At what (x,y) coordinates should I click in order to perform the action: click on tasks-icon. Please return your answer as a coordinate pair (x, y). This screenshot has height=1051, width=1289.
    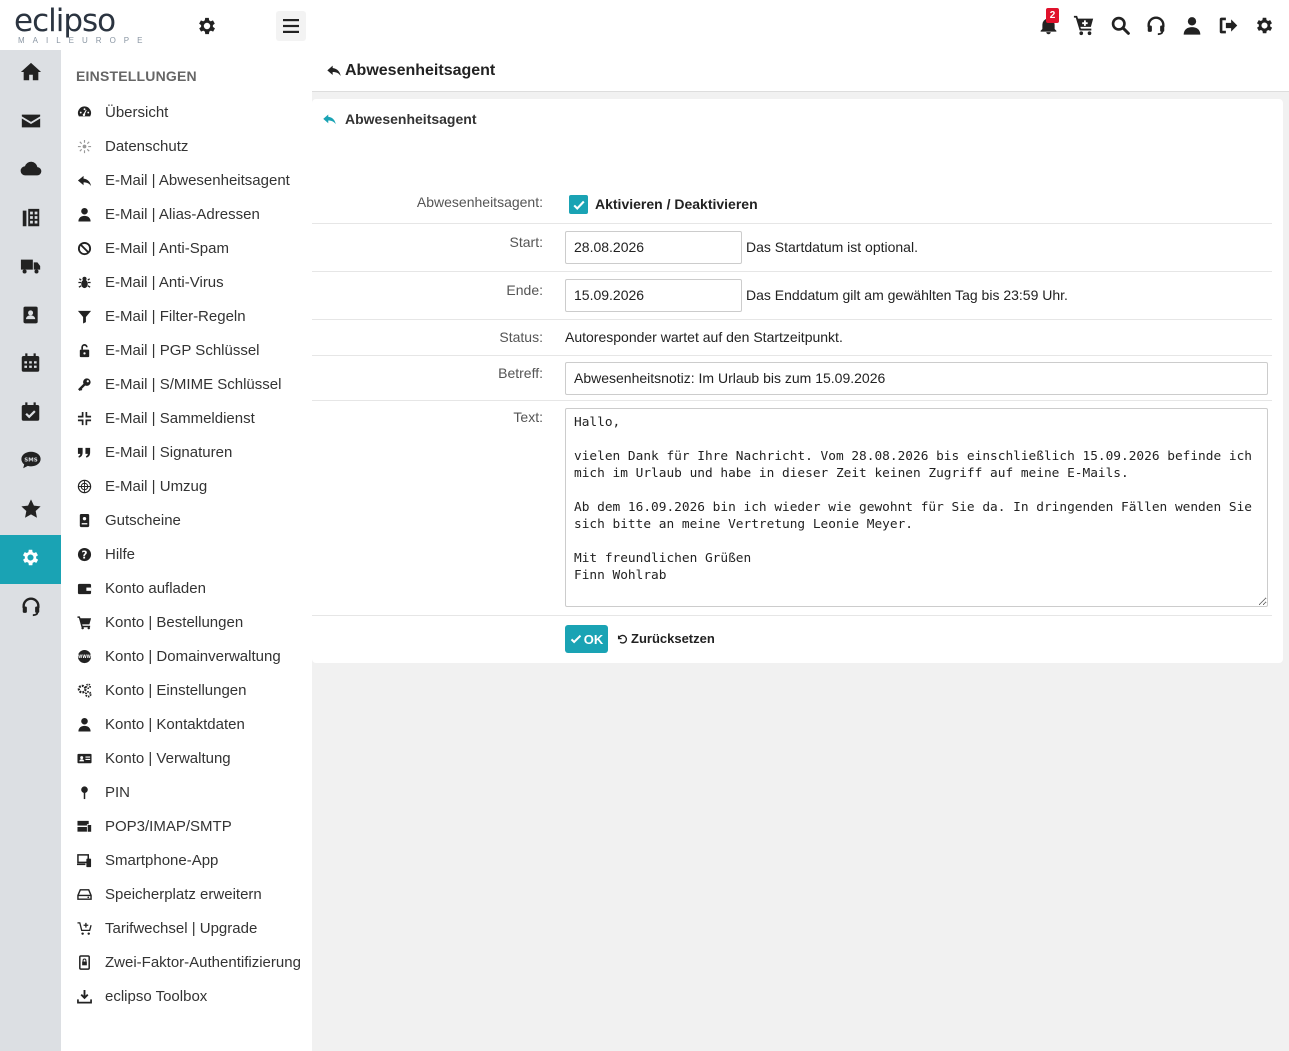
    Looking at the image, I should click on (30, 414).